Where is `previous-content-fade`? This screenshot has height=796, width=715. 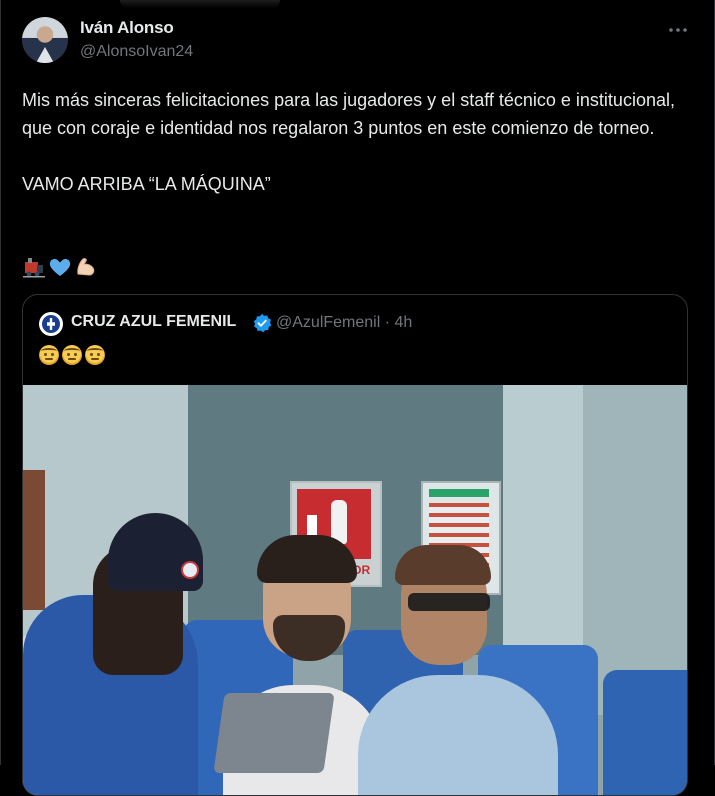 previous-content-fade is located at coordinates (200, 4).